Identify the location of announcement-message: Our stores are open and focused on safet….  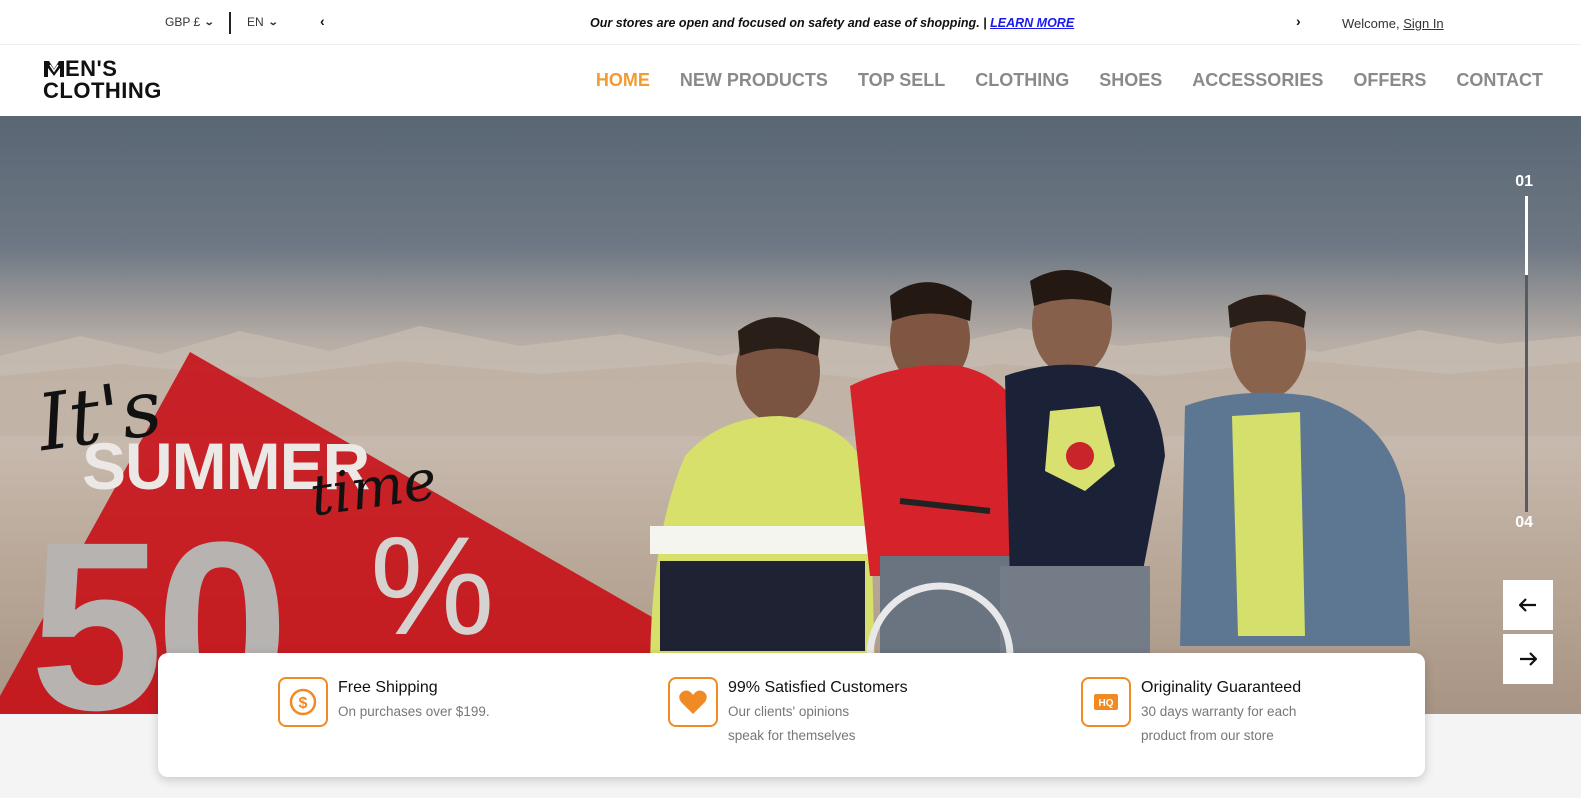
(788, 23).